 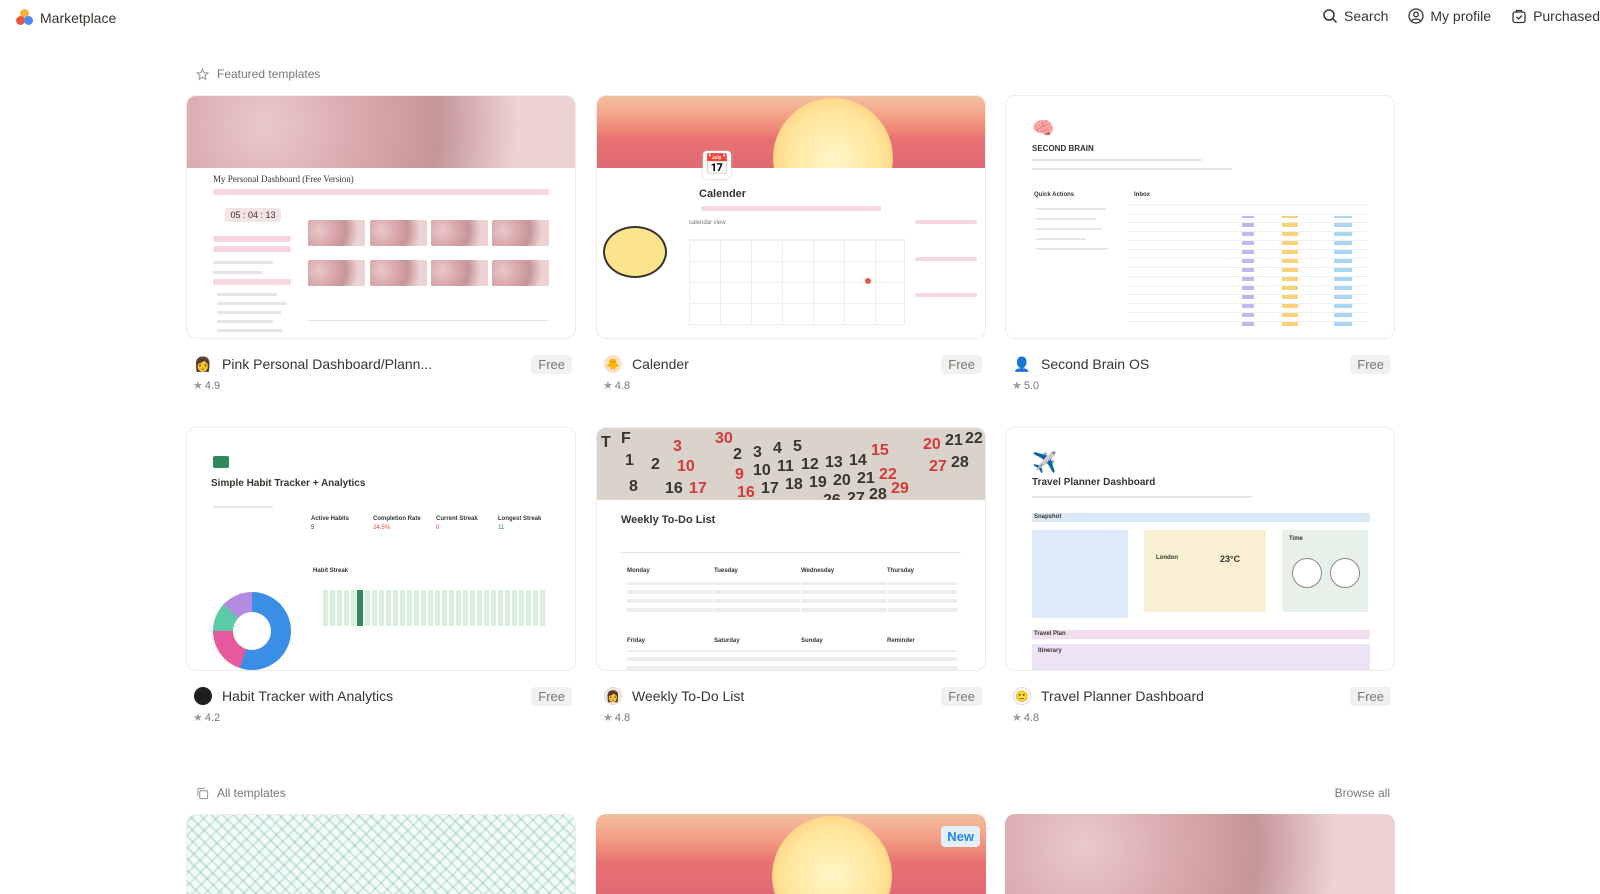 What do you see at coordinates (206, 386) in the screenshot?
I see `template-rating: ★ 4.9` at bounding box center [206, 386].